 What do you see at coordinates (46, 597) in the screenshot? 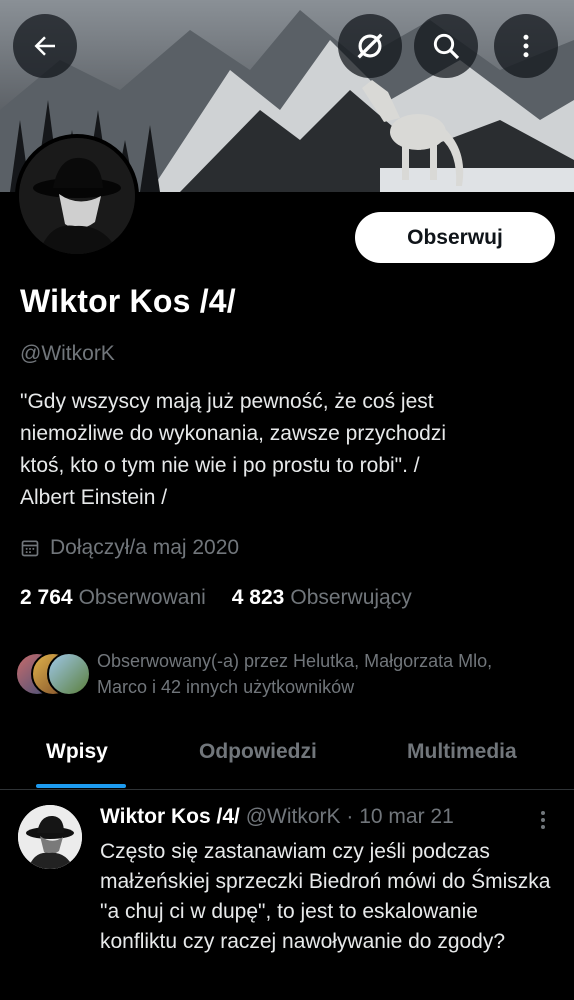
I see `following-count: 2 764` at bounding box center [46, 597].